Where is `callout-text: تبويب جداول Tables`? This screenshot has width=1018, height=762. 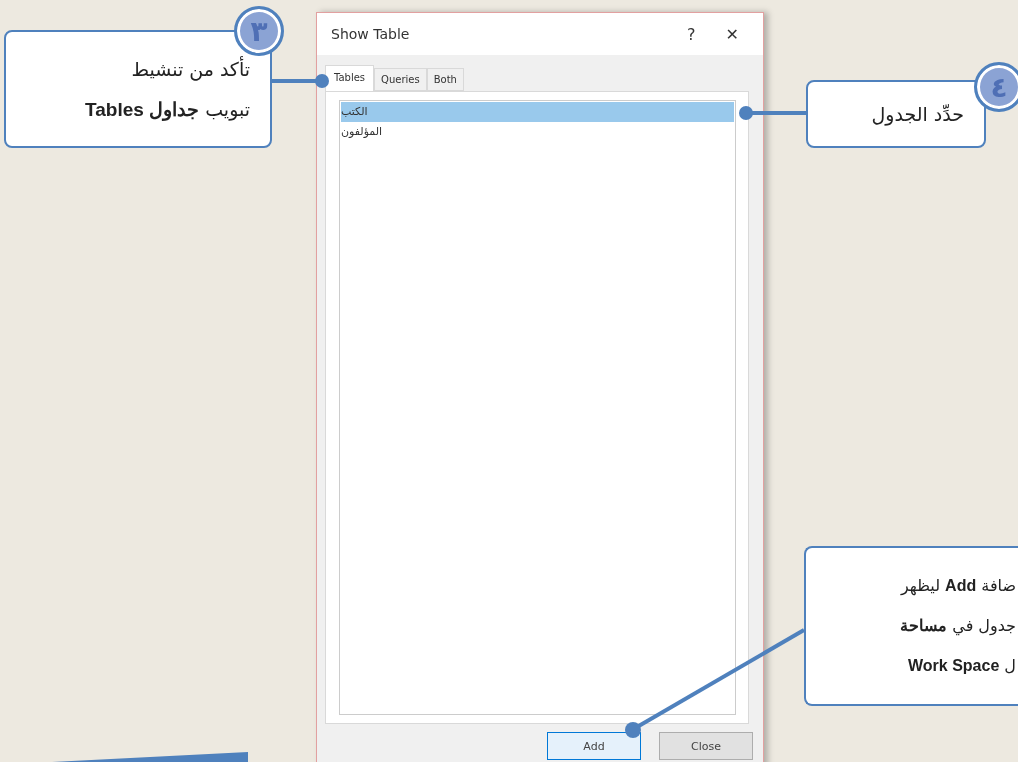
callout-text: تبويب جداول Tables is located at coordinates (167, 109).